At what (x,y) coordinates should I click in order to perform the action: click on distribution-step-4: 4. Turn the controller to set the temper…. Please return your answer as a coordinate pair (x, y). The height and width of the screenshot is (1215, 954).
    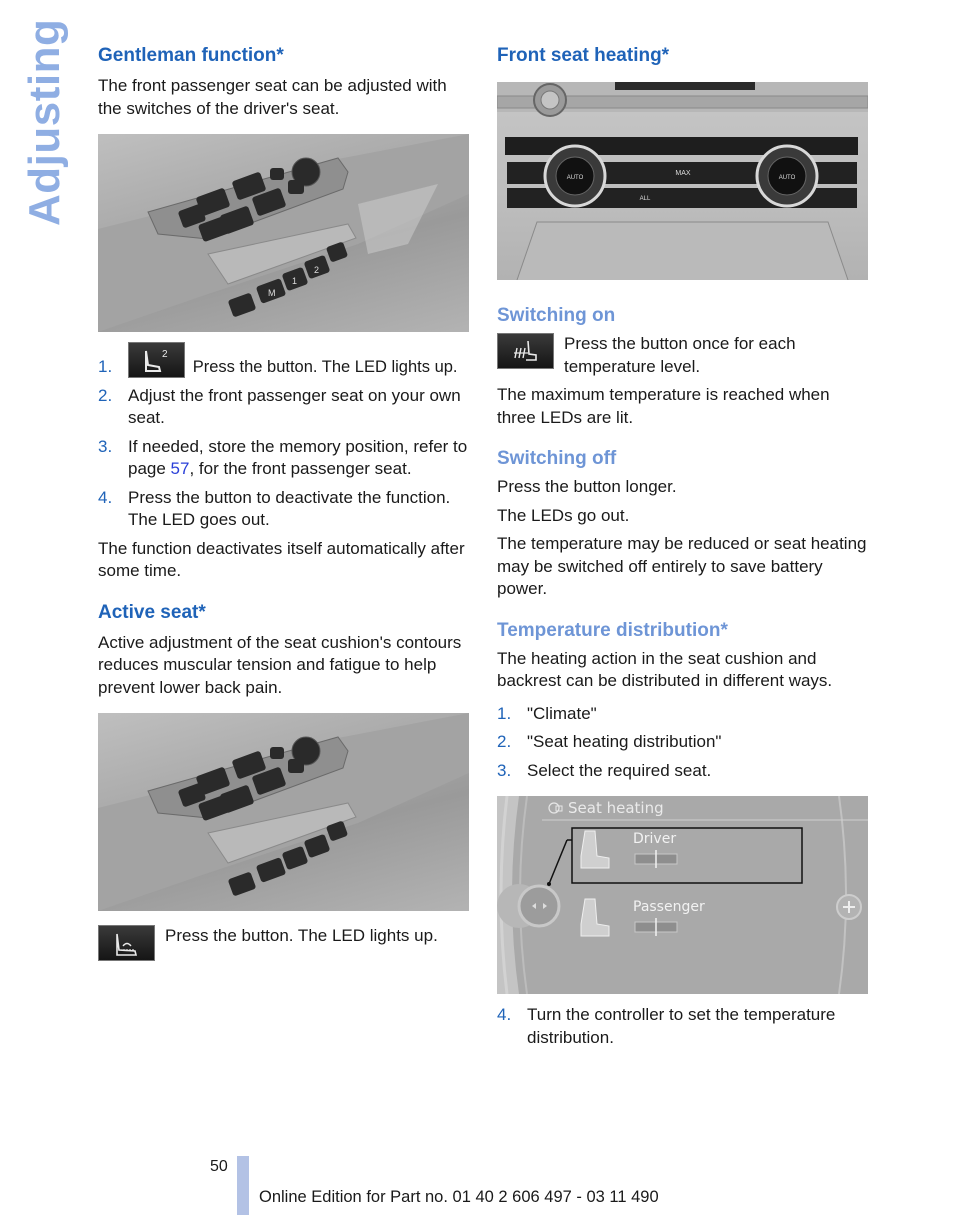
    Looking at the image, I should click on (666, 1026).